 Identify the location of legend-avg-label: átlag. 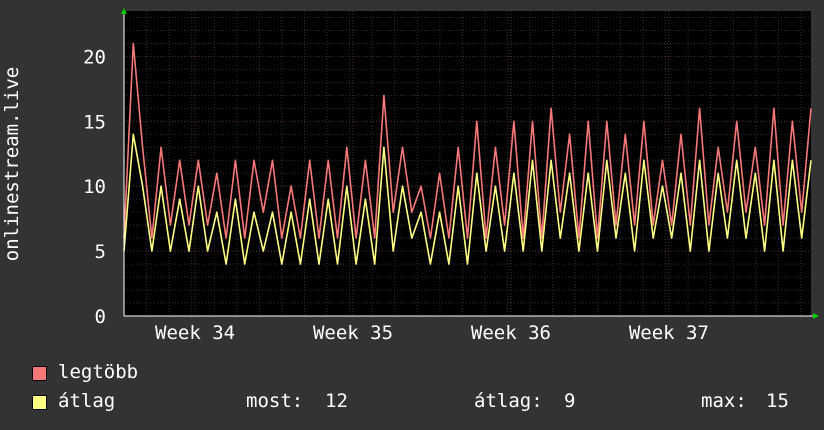
(87, 401).